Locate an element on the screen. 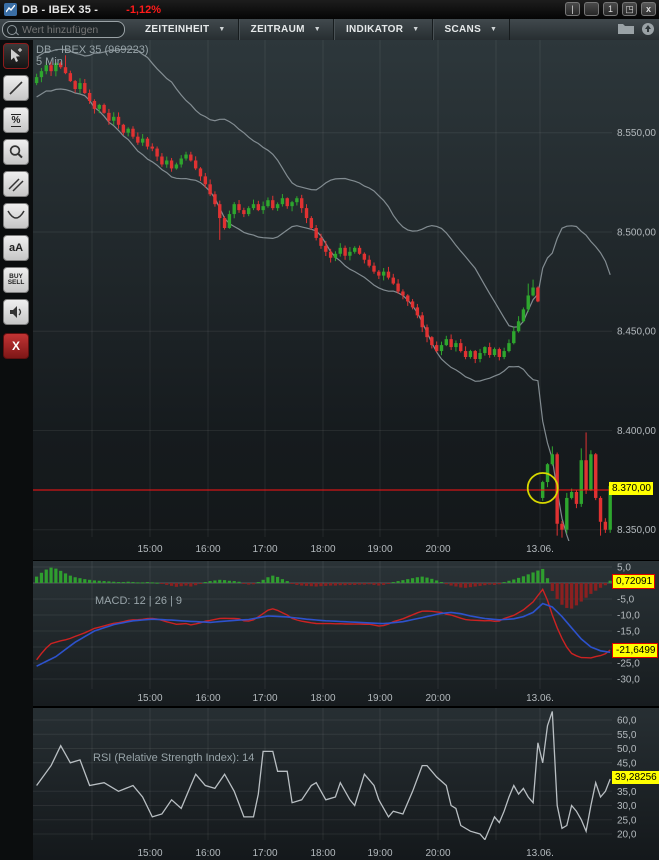 The height and width of the screenshot is (860, 659). menu-indikator: INDIKATOR ▼ is located at coordinates (383, 29).